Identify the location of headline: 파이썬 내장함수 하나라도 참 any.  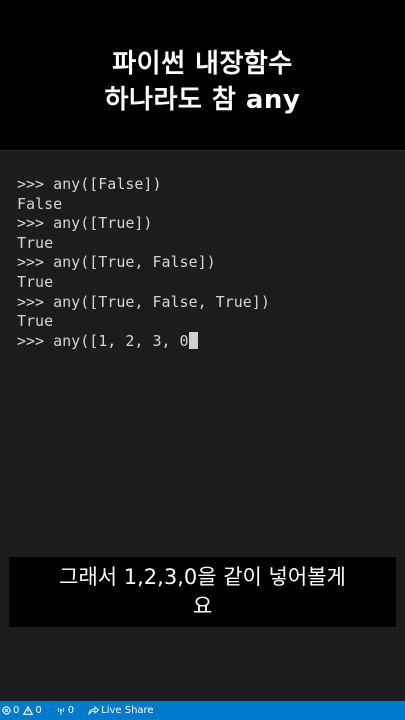
(202, 82).